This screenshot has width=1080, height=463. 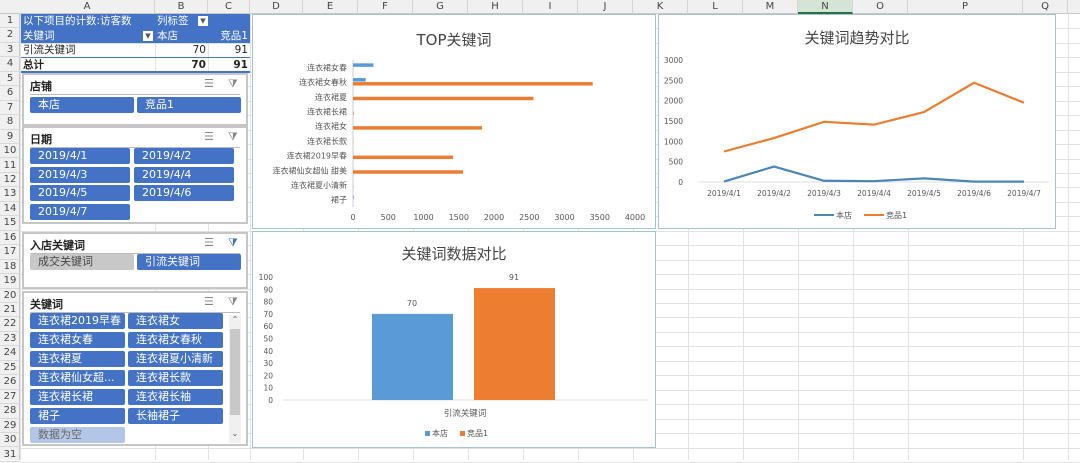 What do you see at coordinates (673, 80) in the screenshot?
I see `y-tick-label: 2500` at bounding box center [673, 80].